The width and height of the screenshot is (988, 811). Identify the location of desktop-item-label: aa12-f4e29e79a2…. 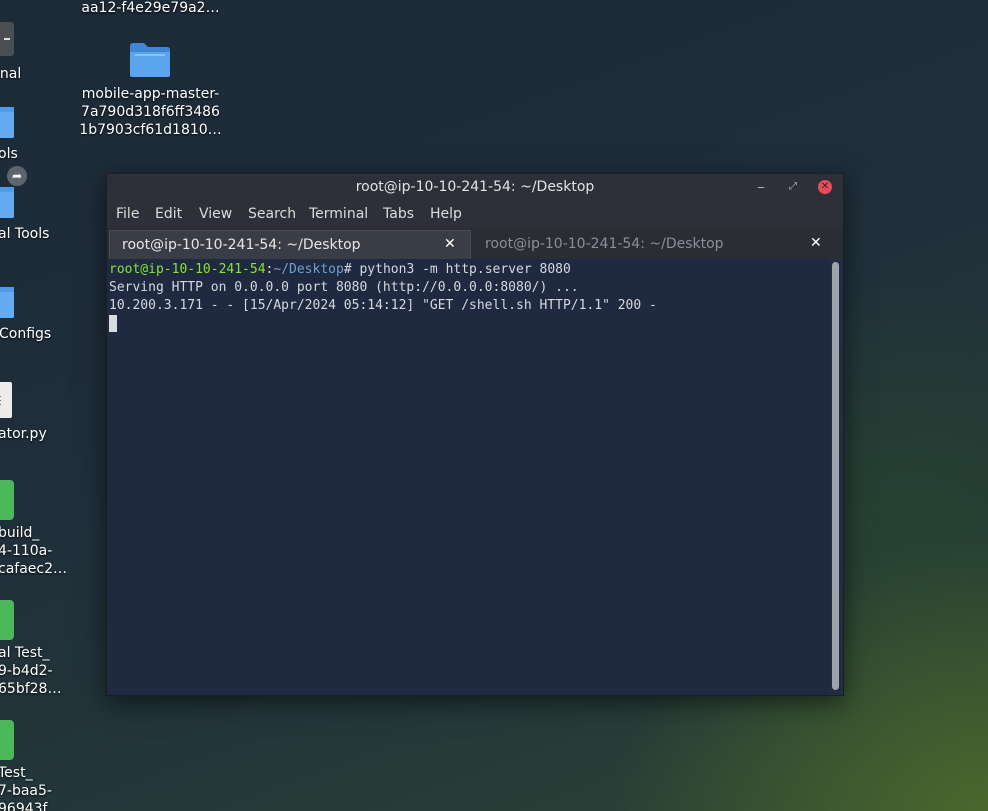
(150, 8).